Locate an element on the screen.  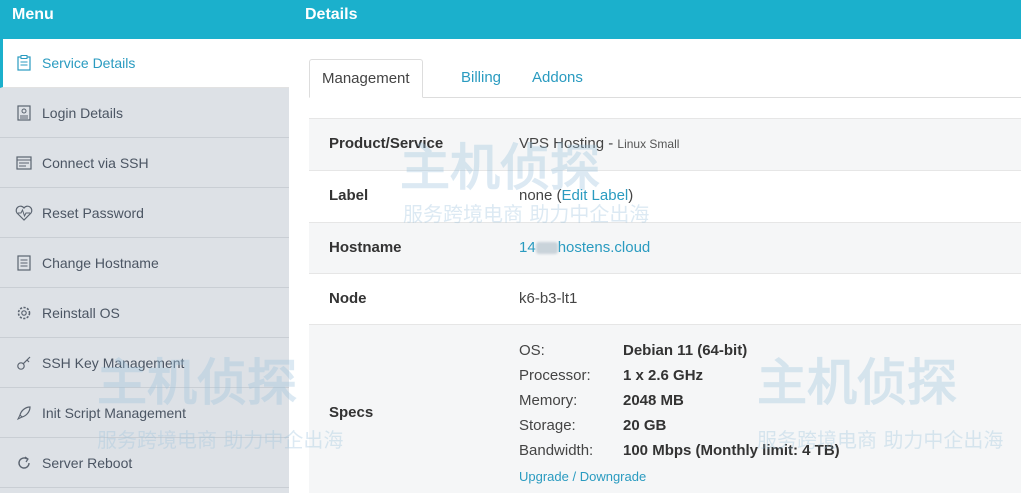
sidebar-item-init-script-management: Init Script Management is located at coordinates (144, 413).